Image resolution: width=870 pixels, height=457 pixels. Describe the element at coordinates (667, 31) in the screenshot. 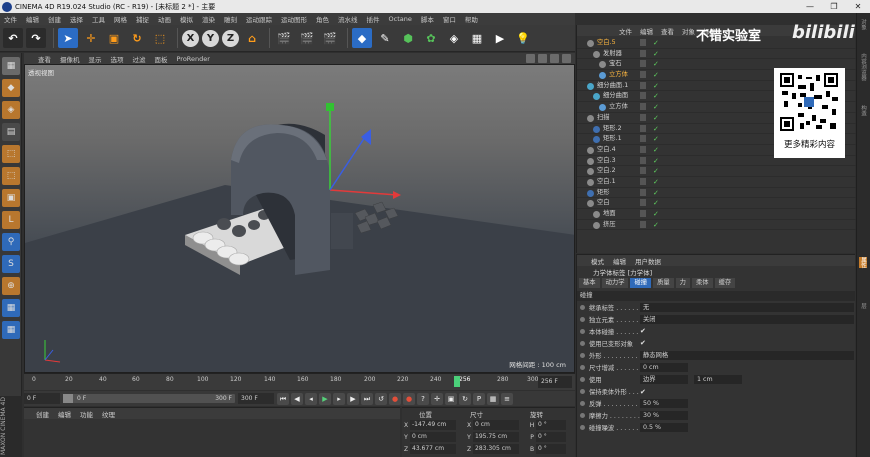

I see `om-menu-view: 查看` at that location.